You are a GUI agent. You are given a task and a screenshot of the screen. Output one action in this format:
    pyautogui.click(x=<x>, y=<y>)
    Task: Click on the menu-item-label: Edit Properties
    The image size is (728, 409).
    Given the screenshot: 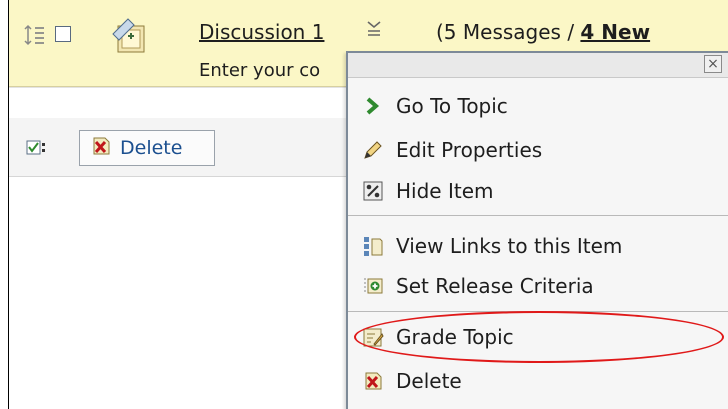 What is the action you would take?
    pyautogui.click(x=469, y=150)
    